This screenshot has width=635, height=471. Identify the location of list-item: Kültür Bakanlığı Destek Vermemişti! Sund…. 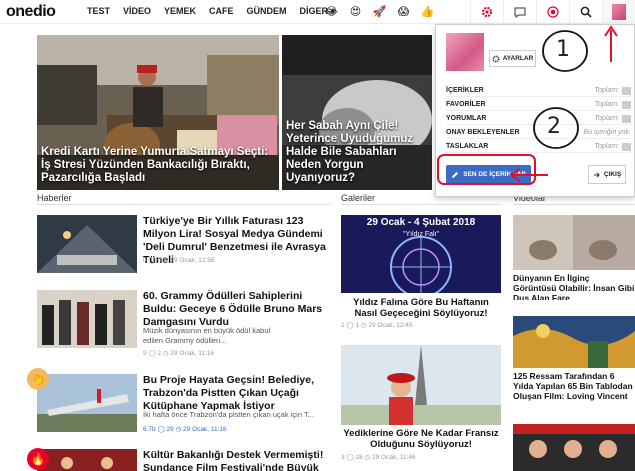
(184, 460).